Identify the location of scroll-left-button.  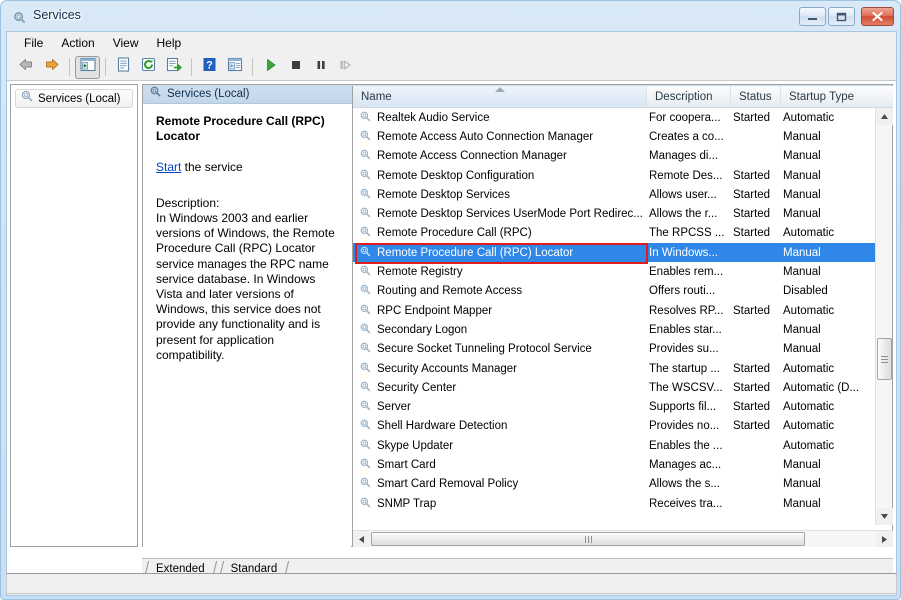
(361, 539).